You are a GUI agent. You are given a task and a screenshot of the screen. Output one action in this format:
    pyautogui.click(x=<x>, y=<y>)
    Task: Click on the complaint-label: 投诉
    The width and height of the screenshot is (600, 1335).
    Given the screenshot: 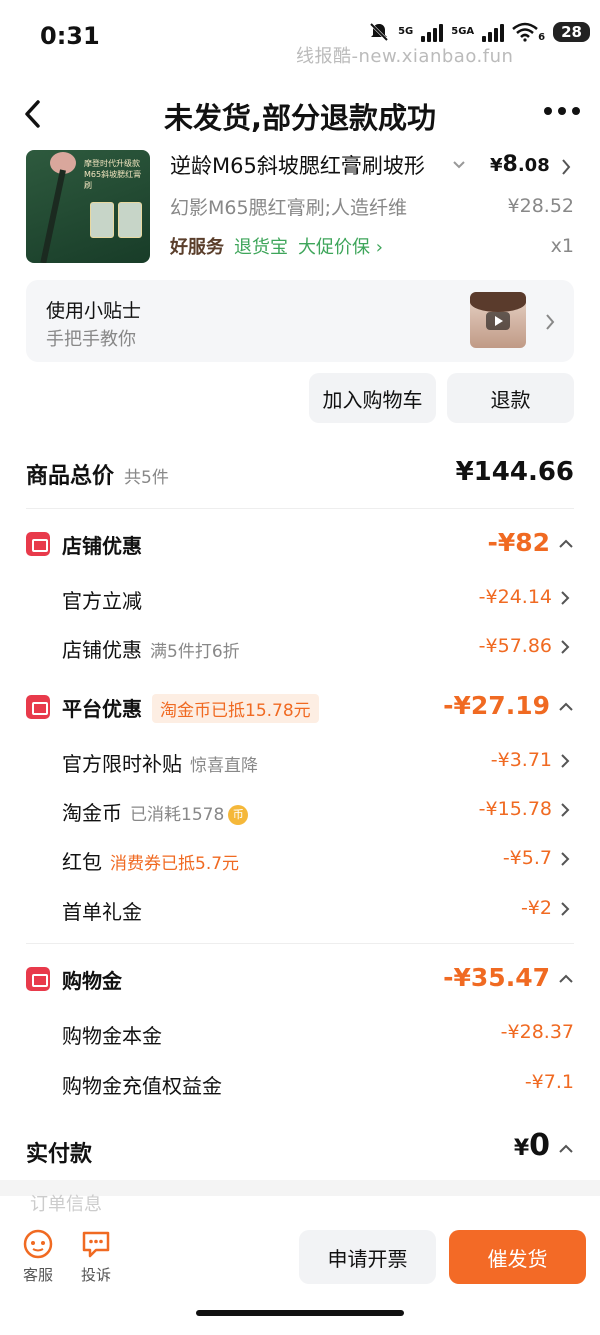 What is the action you would take?
    pyautogui.click(x=96, y=1274)
    